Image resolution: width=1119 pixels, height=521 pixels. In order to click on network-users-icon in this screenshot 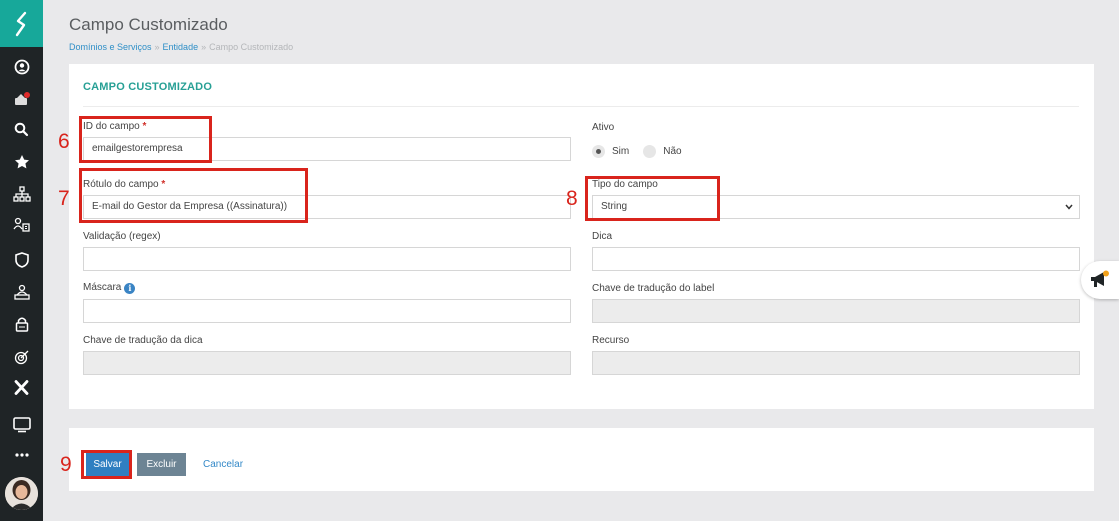, I will do `click(21, 292)`.